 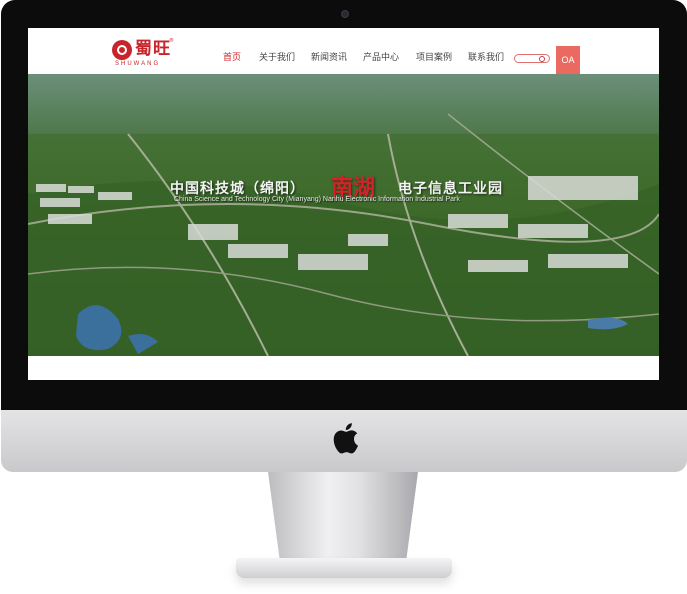 What do you see at coordinates (122, 50) in the screenshot?
I see `logo-emblem-icon` at bounding box center [122, 50].